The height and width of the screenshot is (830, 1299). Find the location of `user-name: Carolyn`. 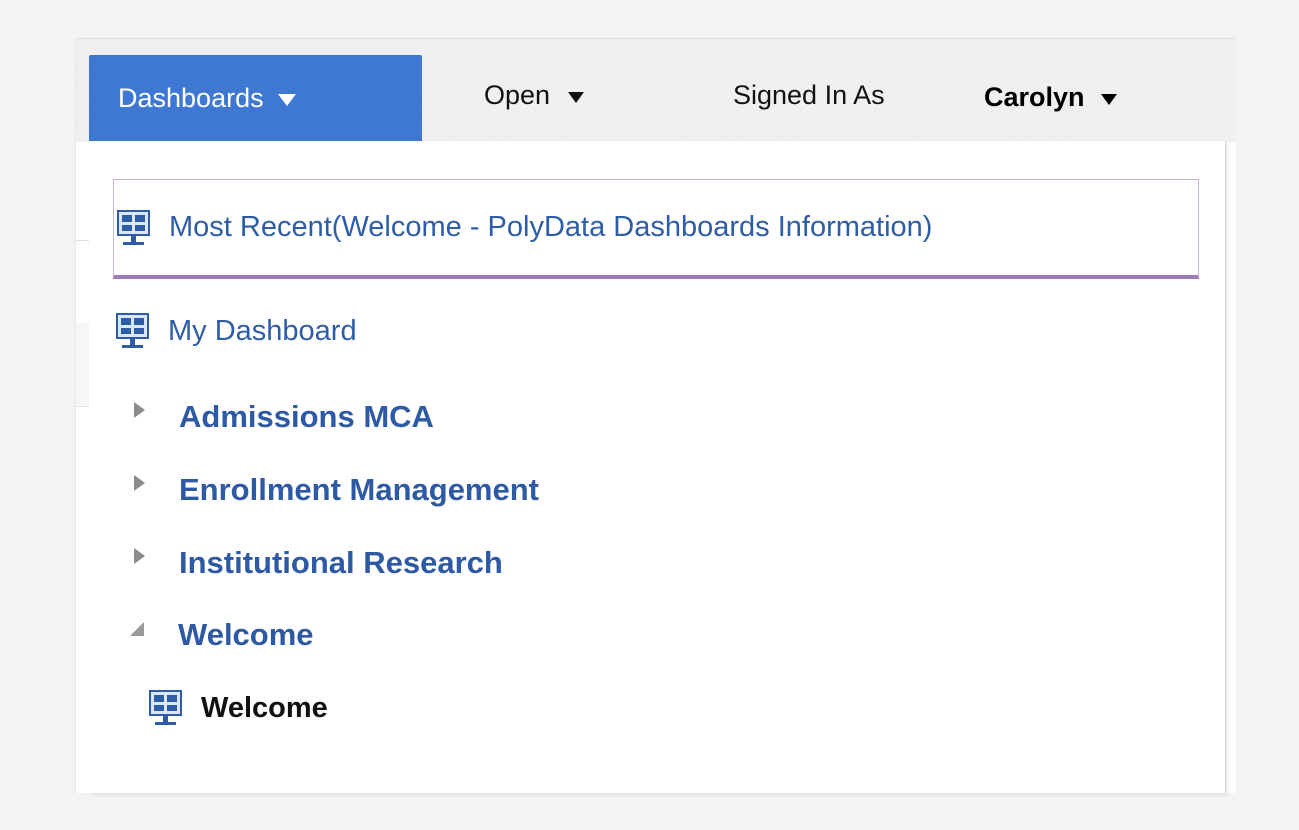

user-name: Carolyn is located at coordinates (1034, 97).